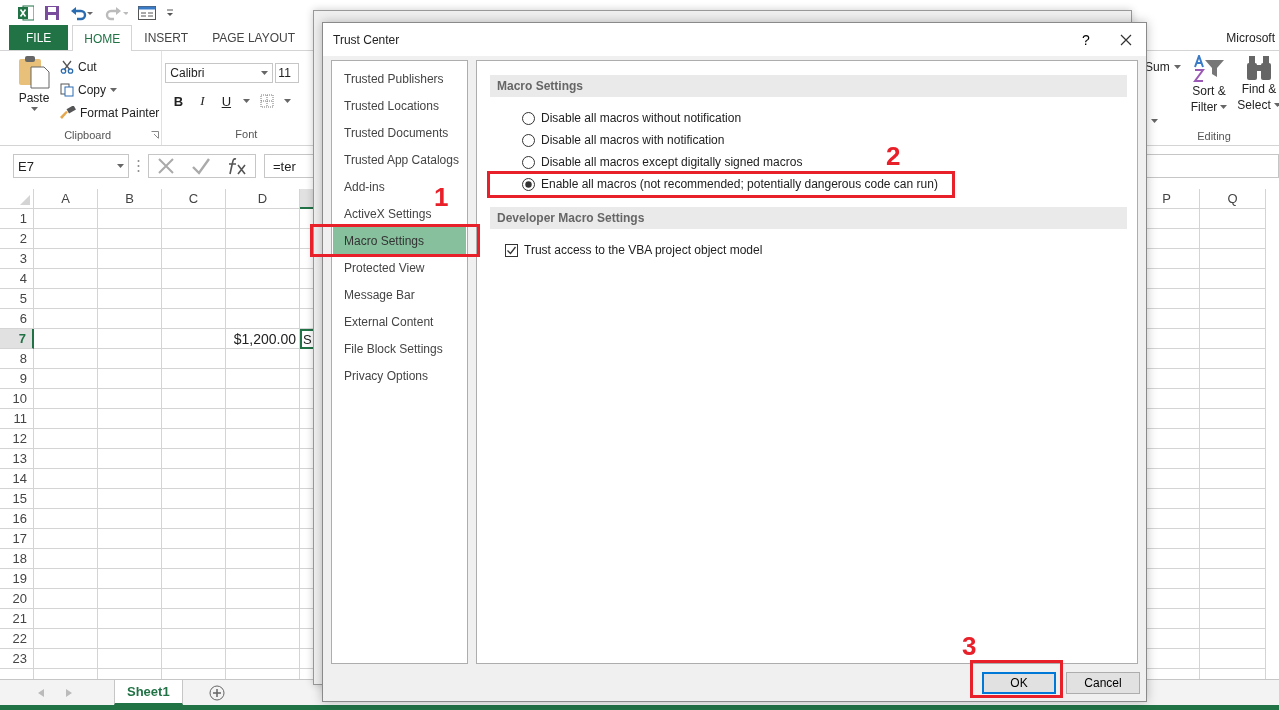 This screenshot has width=1279, height=710. I want to click on scroll-left-icon, so click(41, 692).